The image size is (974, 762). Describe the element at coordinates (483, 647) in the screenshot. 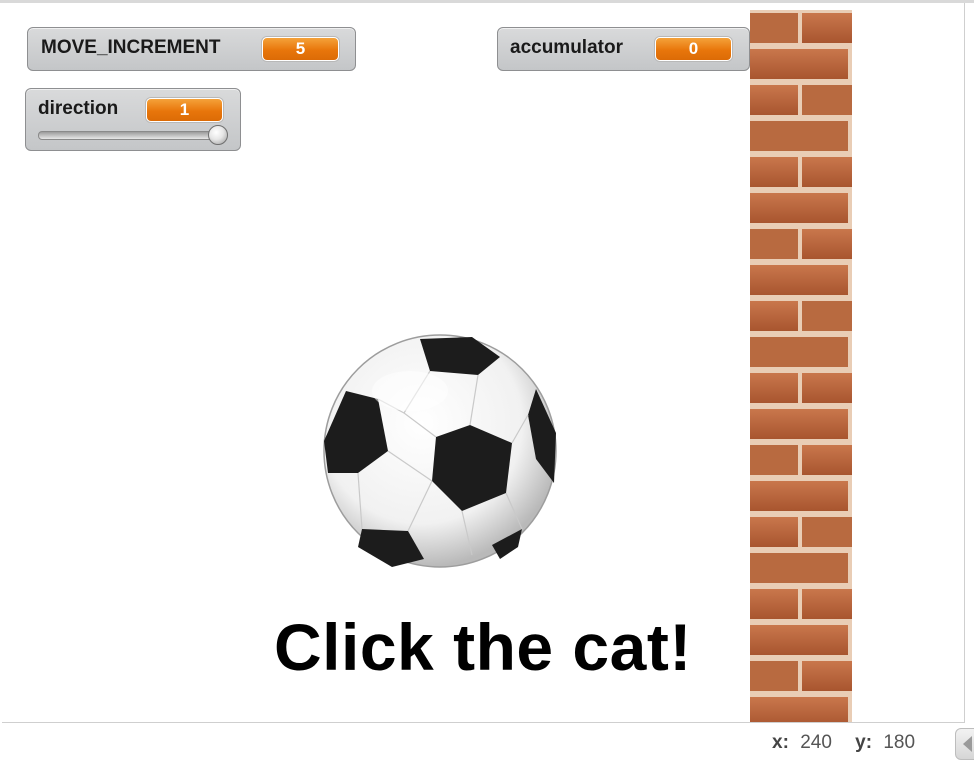

I see `click-the-cat-message: Click the cat!` at that location.